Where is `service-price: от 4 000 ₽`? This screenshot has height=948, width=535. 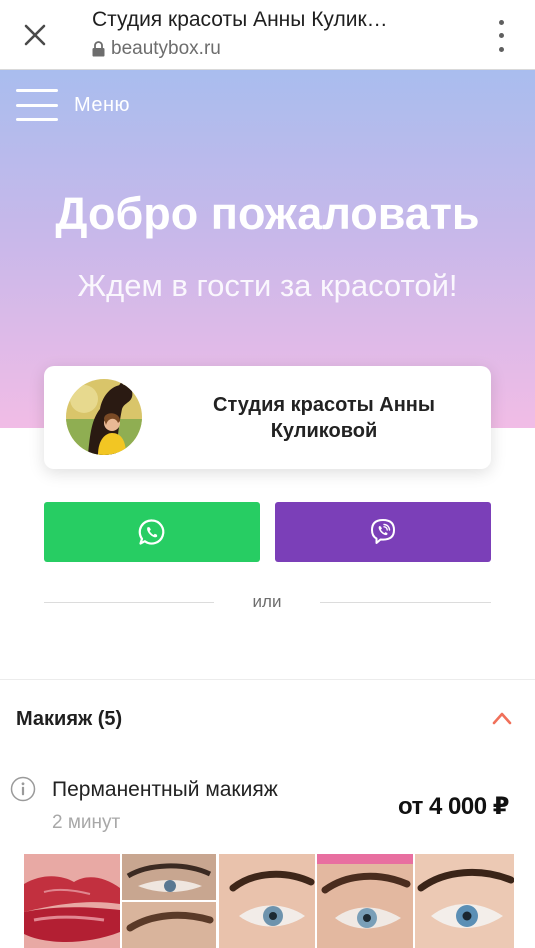
service-price: от 4 000 ₽ is located at coordinates (453, 806).